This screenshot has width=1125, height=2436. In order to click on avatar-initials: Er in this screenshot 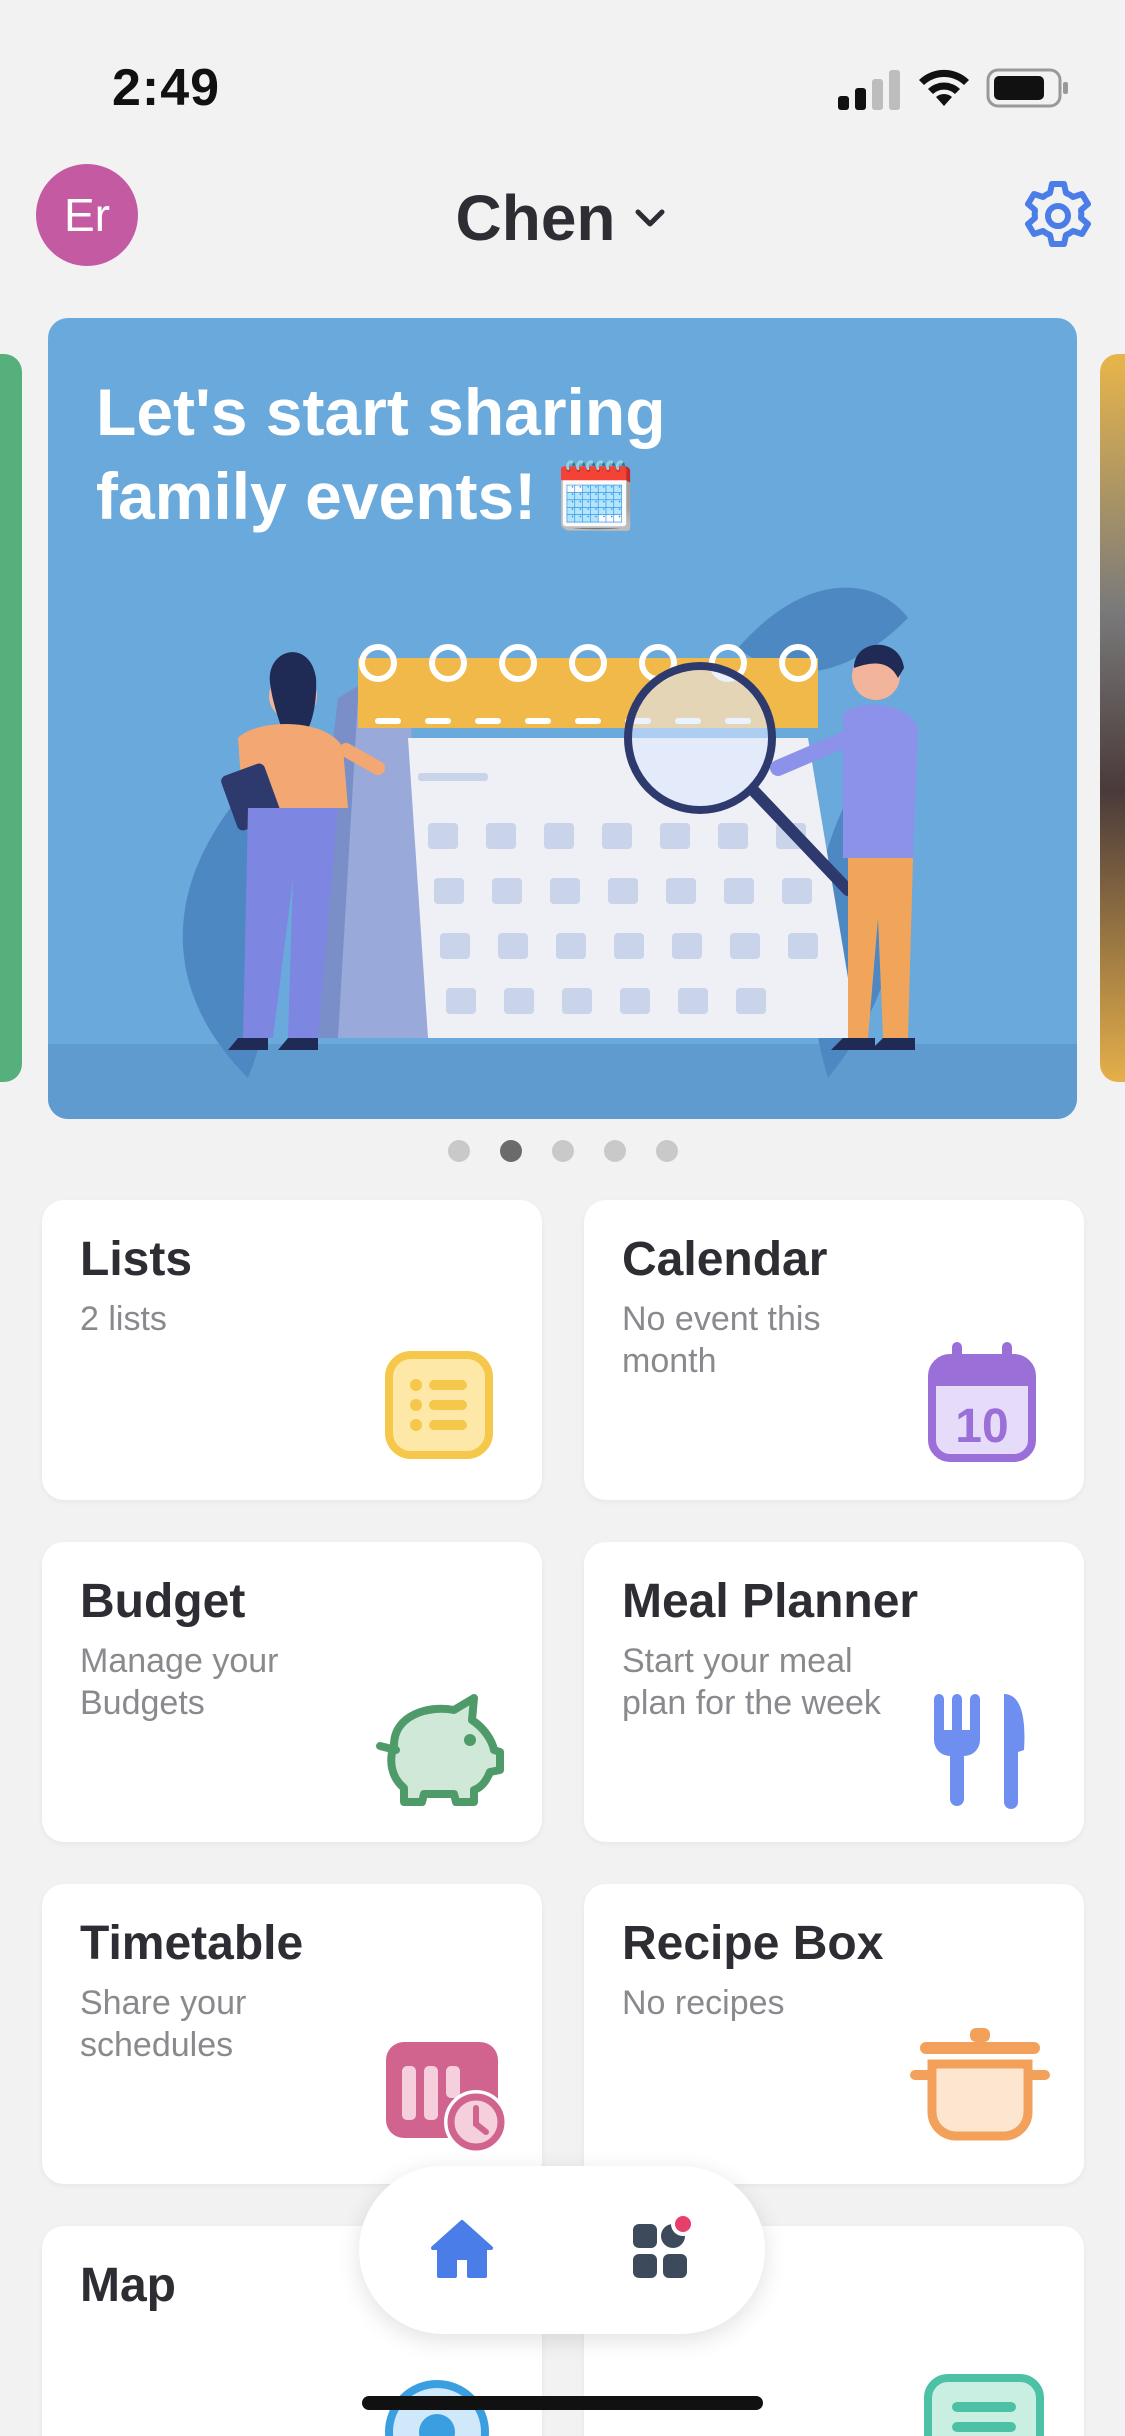, I will do `click(87, 215)`.